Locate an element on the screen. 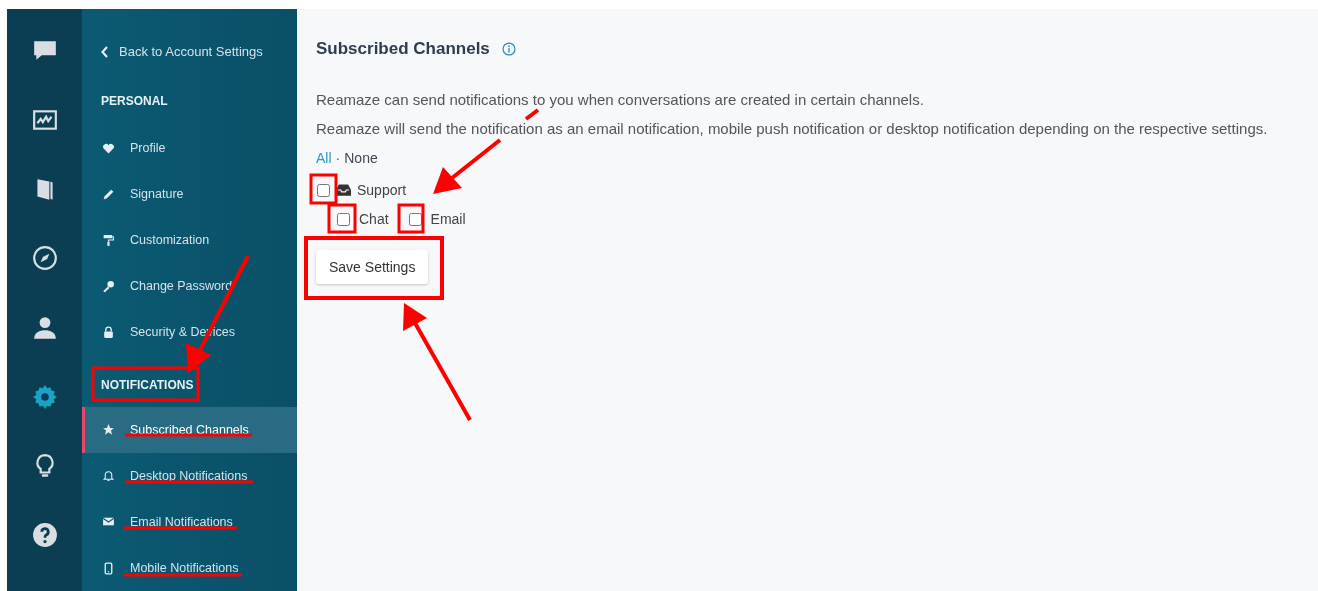  help-icon is located at coordinates (44, 534).